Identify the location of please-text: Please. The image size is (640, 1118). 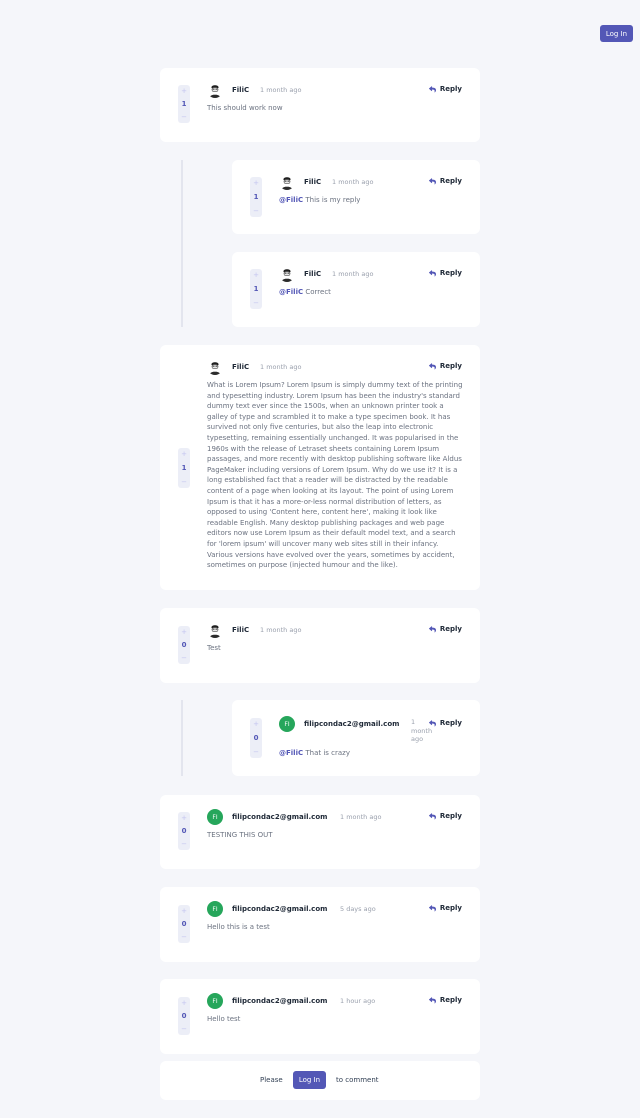
(271, 1080).